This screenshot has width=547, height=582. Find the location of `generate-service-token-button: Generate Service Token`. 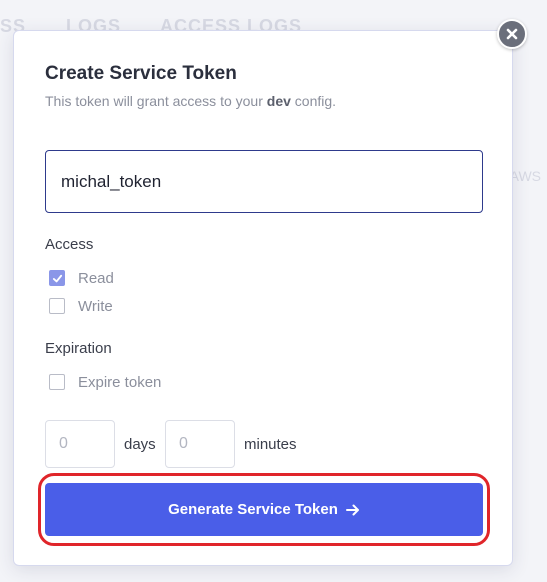

generate-service-token-button: Generate Service Token is located at coordinates (264, 509).